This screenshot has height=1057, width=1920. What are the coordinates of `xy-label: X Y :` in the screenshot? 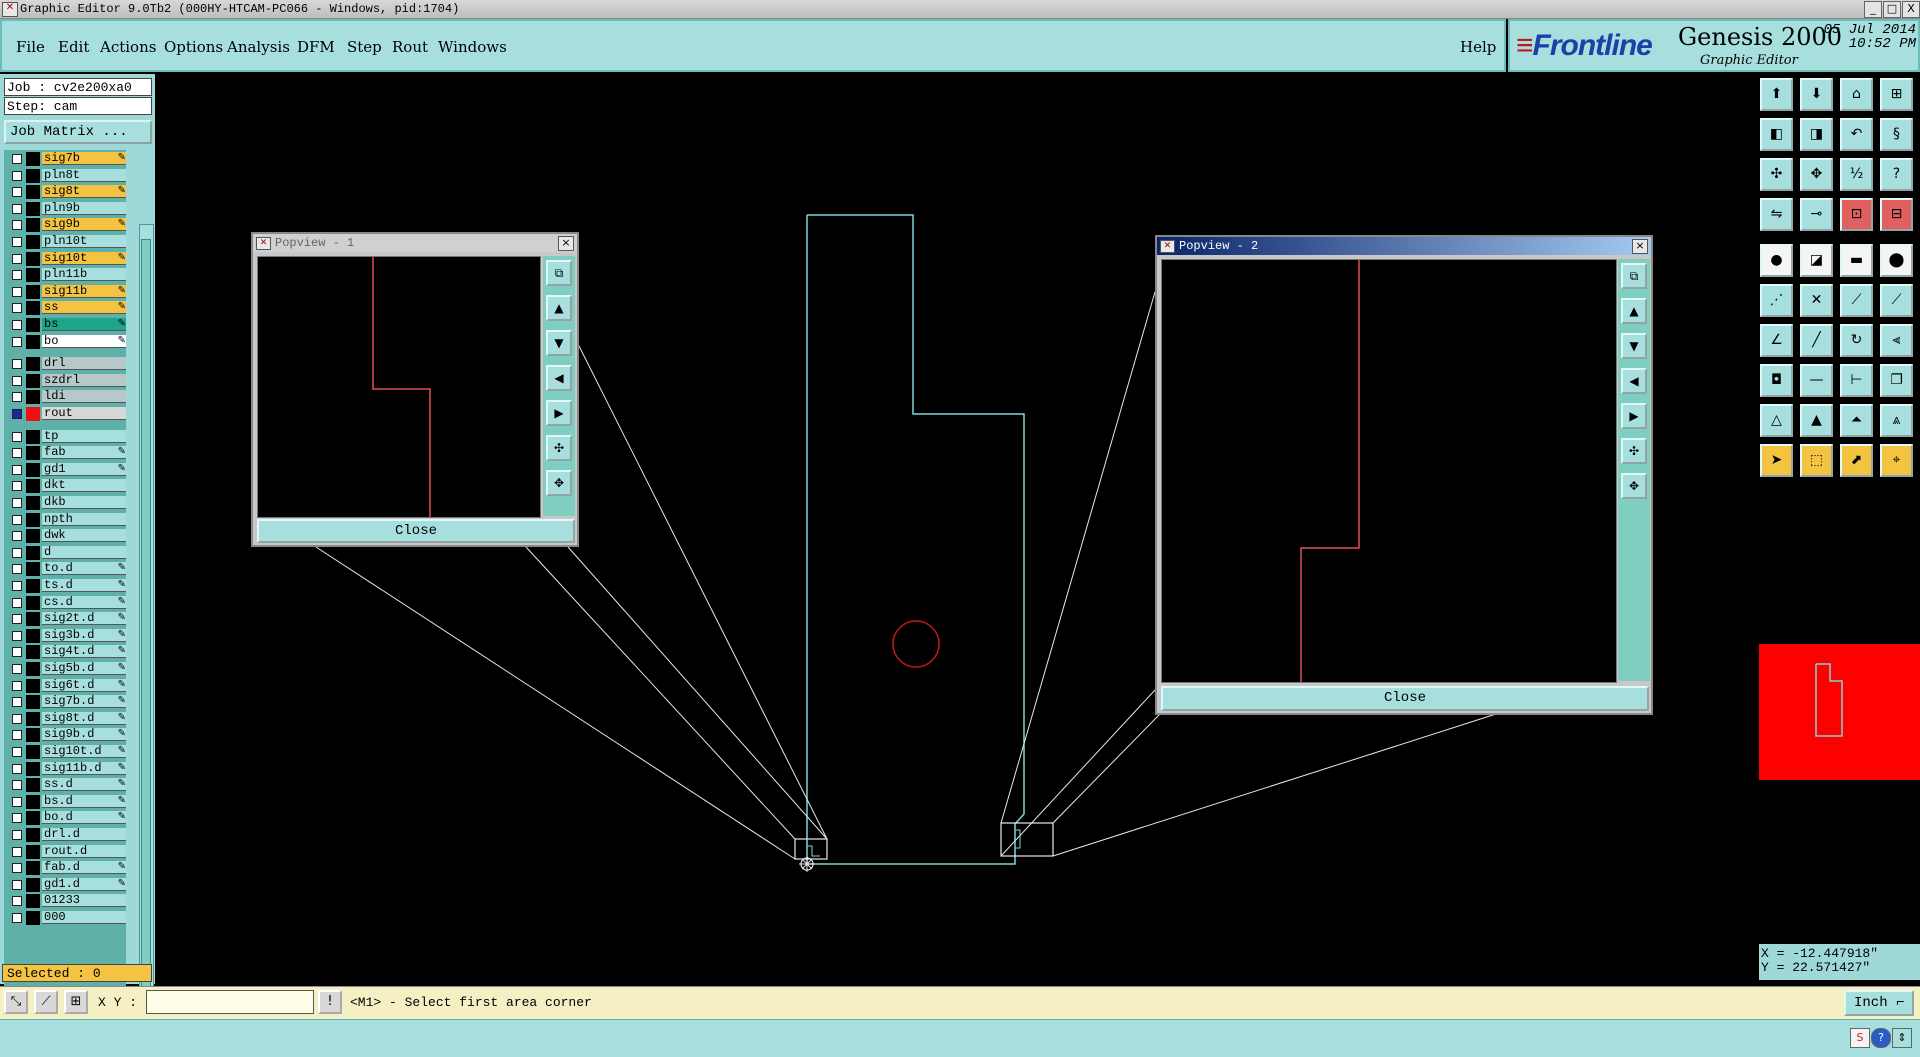 It's located at (118, 1002).